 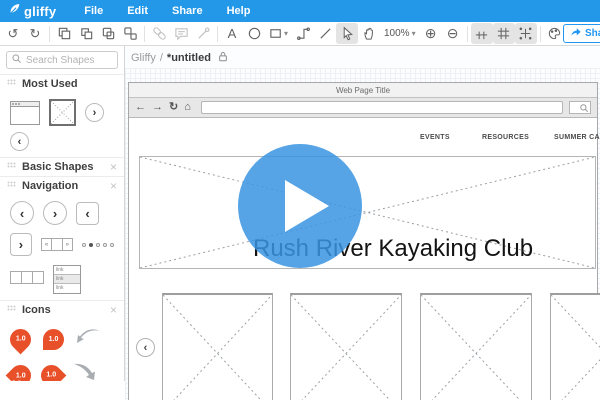 I want to click on gliffy-logo: gliffy, so click(x=33, y=11).